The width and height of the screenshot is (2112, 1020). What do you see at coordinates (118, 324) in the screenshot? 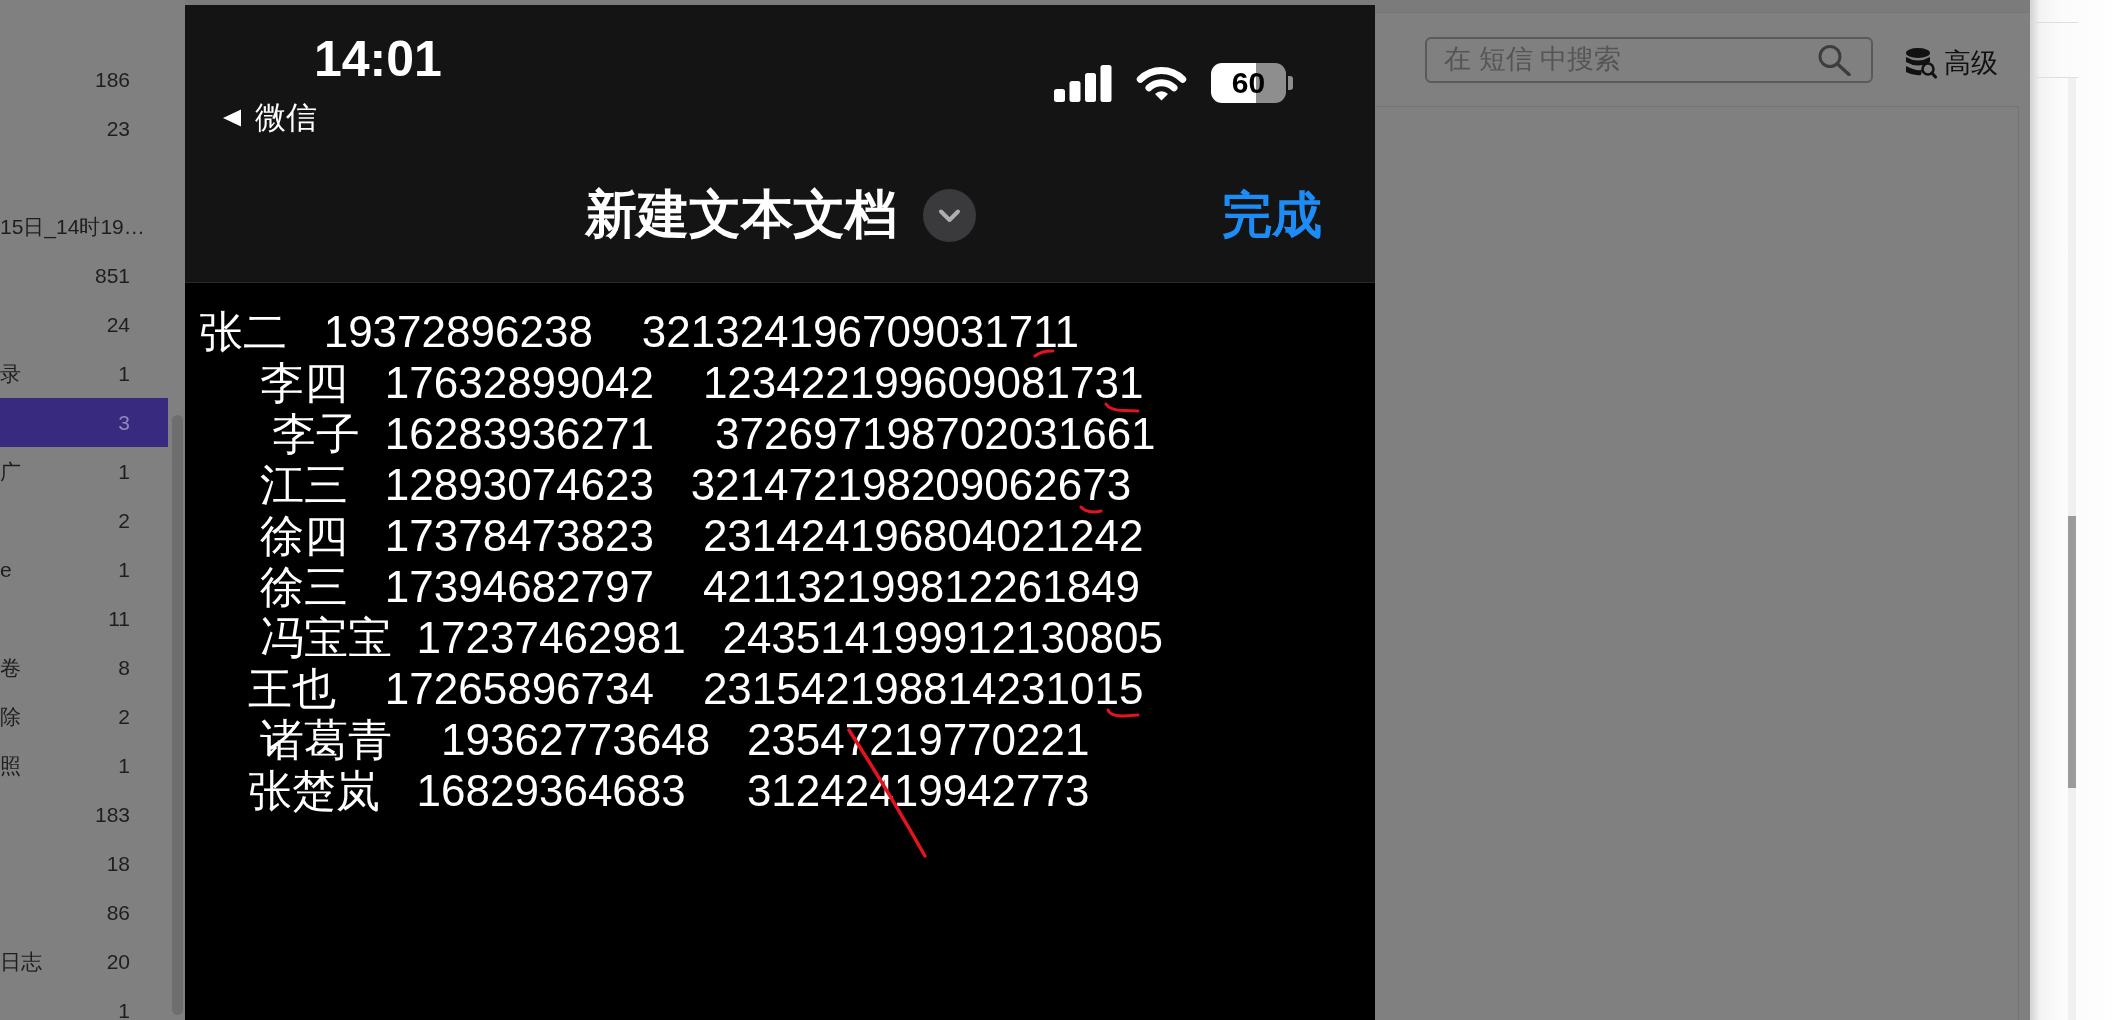
I see `item-count: 24` at bounding box center [118, 324].